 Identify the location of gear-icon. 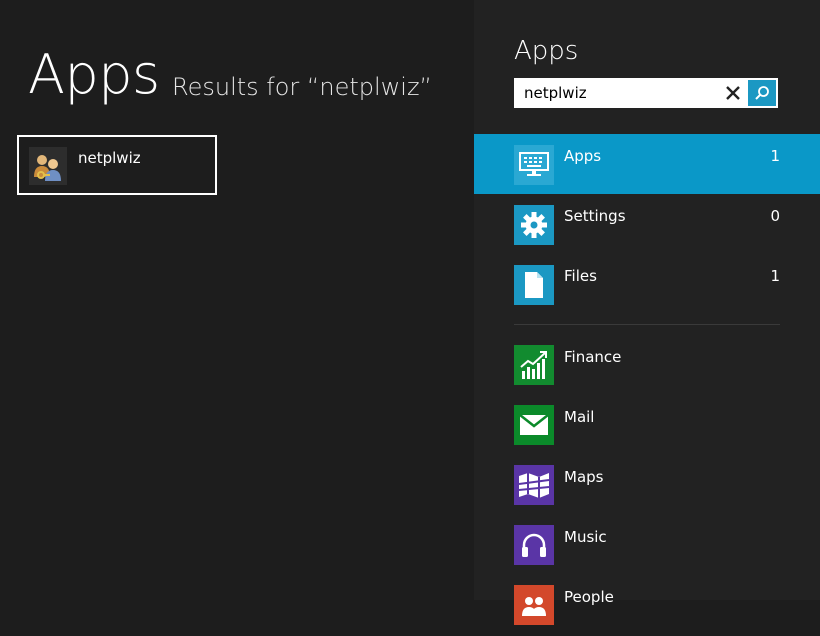
(534, 225).